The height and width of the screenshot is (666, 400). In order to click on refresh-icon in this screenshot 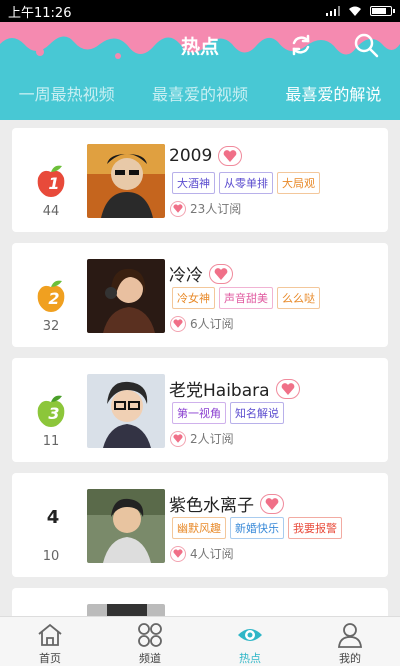, I will do `click(301, 45)`.